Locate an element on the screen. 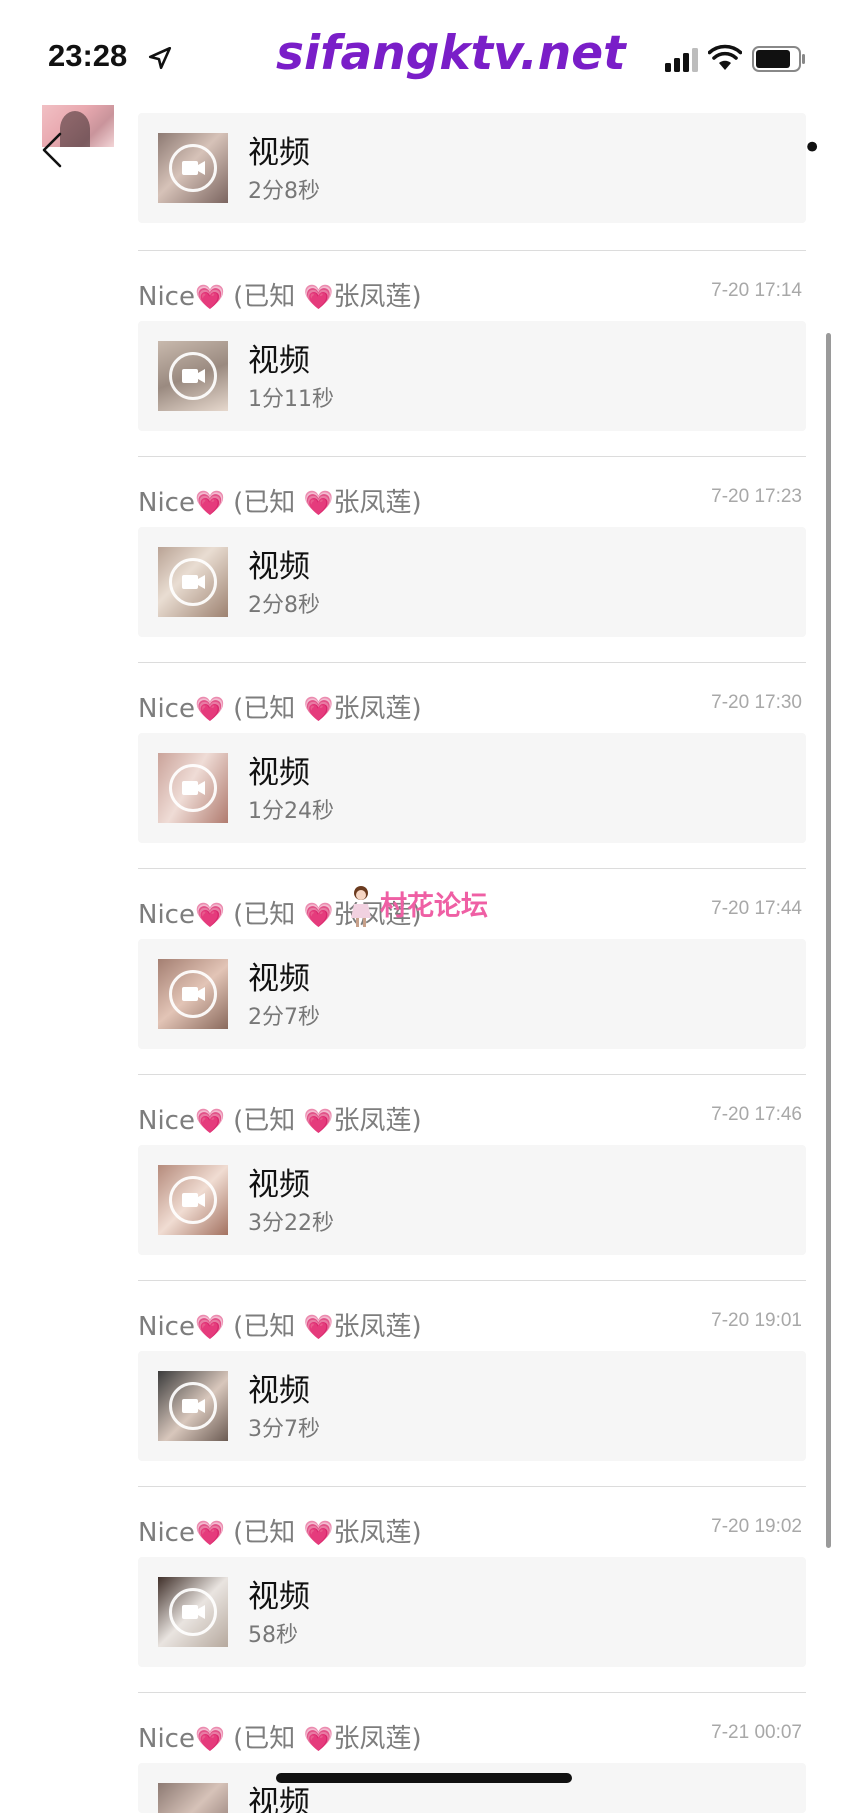 This screenshot has height=1813, width=848. video-duration: 1分11秒 is located at coordinates (291, 399).